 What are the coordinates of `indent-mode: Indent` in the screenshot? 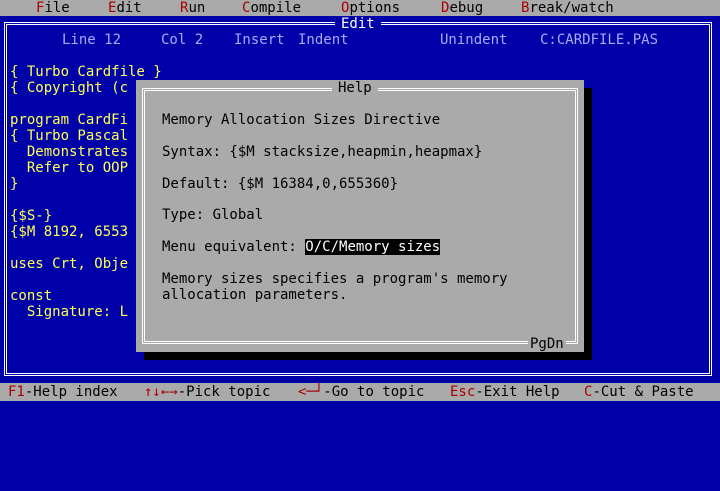 It's located at (323, 40).